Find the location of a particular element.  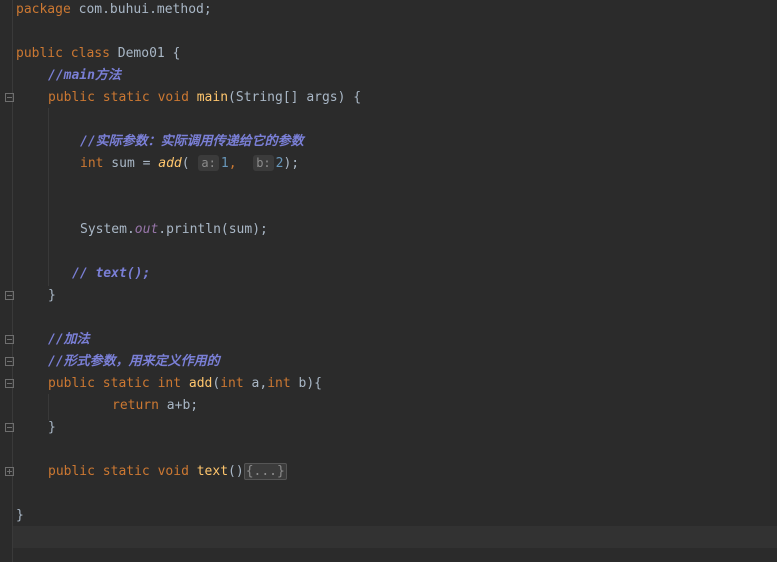

comment: //实际参数：实际调用传递给它的参数 is located at coordinates (192, 141).